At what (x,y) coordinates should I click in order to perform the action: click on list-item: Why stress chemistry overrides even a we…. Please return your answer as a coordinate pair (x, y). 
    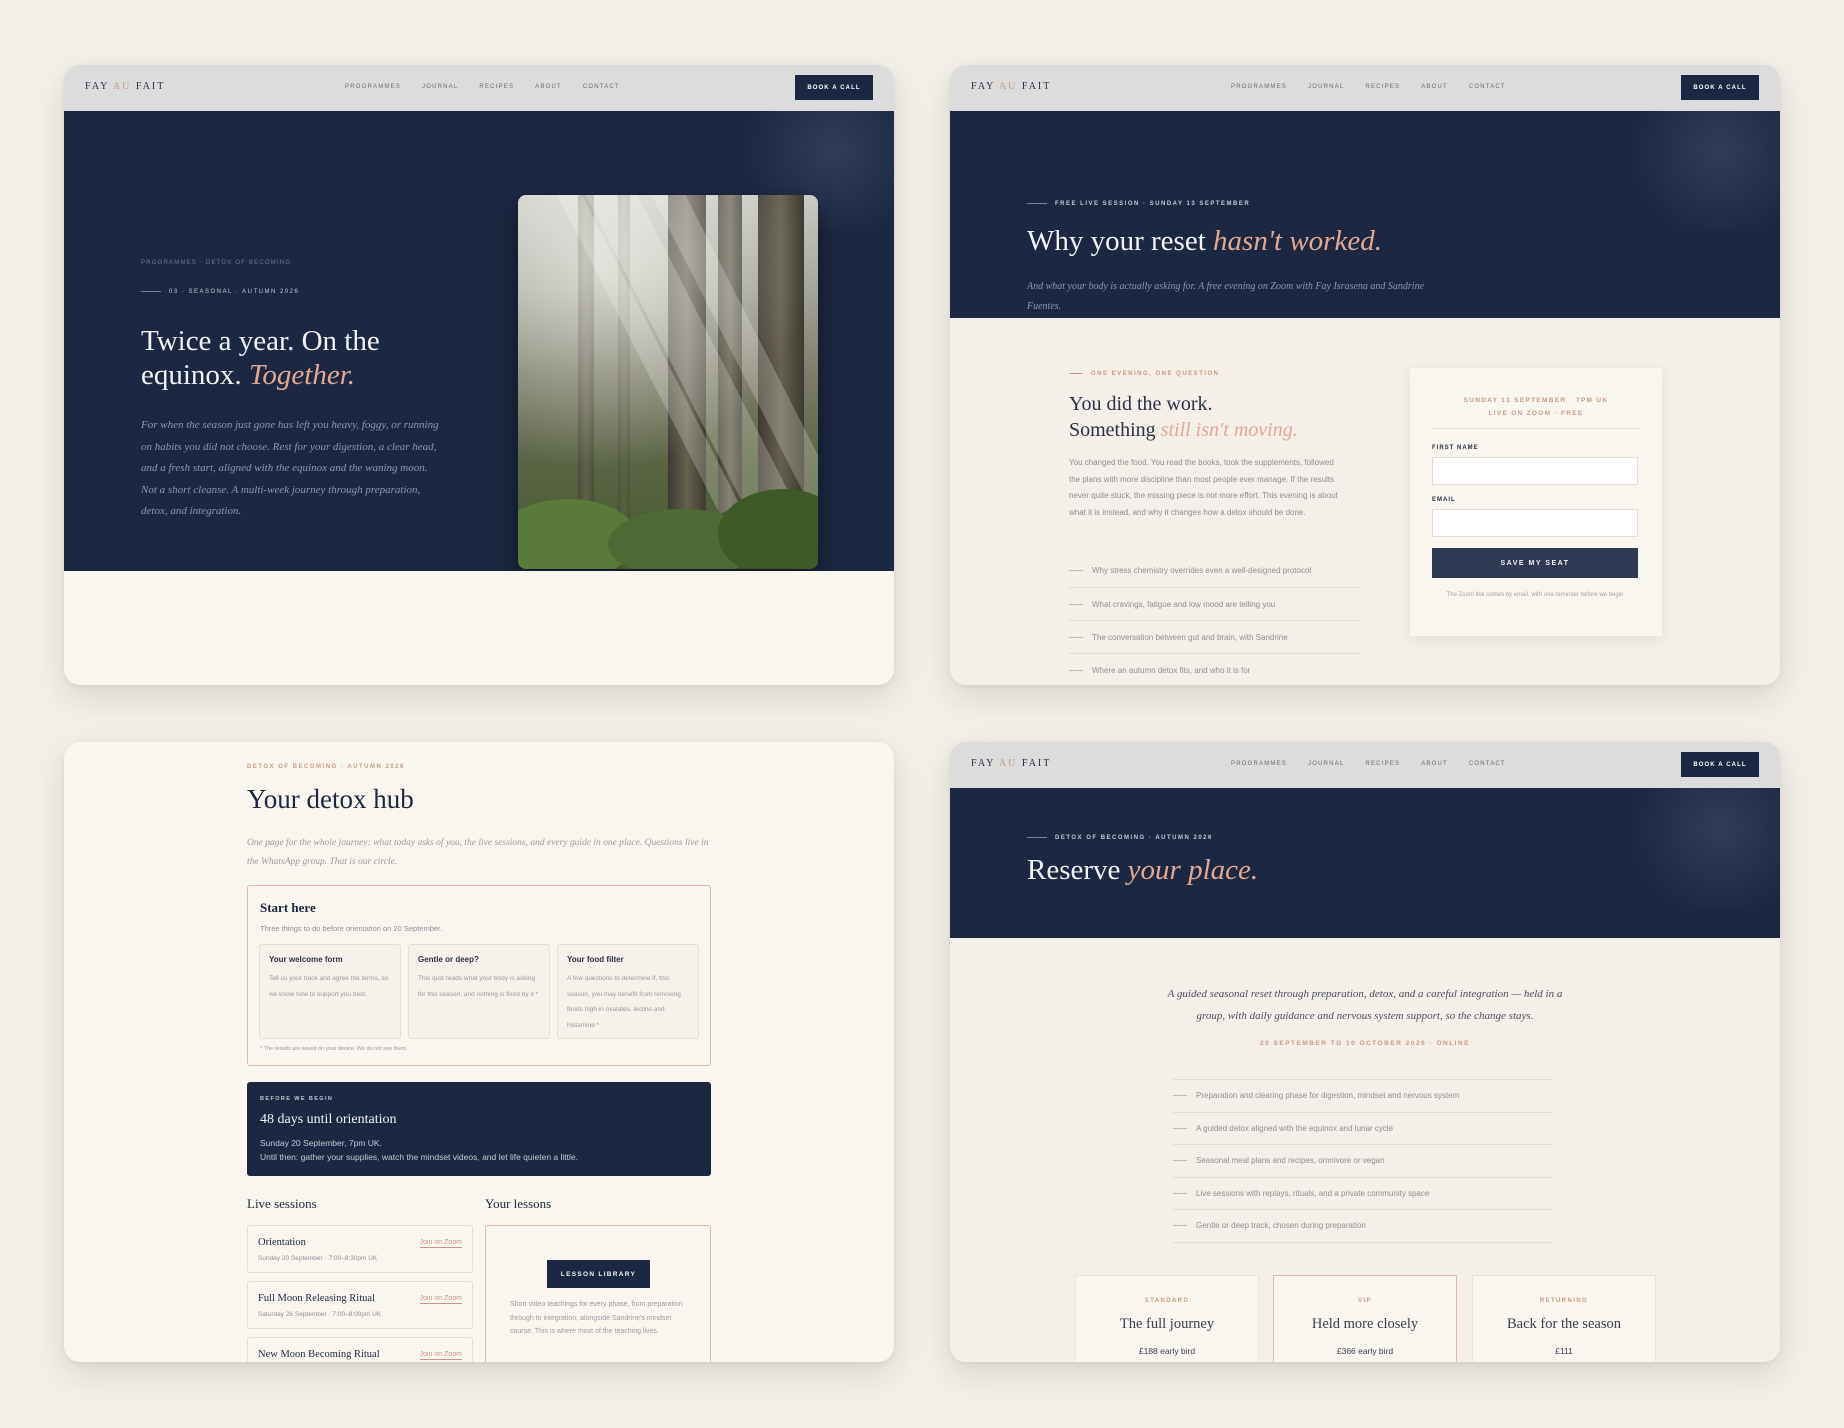
    Looking at the image, I should click on (1215, 570).